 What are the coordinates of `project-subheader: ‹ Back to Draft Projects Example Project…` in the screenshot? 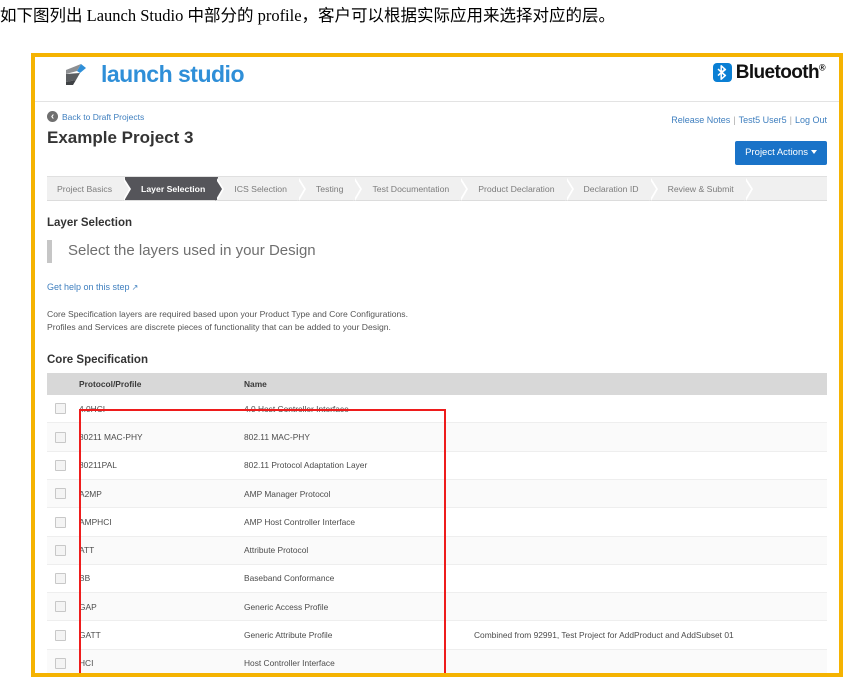 It's located at (437, 139).